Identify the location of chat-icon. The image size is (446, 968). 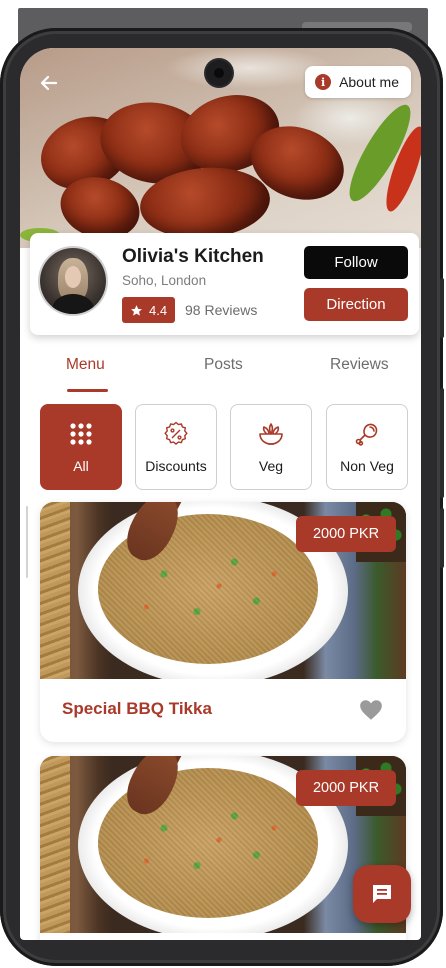
(382, 894).